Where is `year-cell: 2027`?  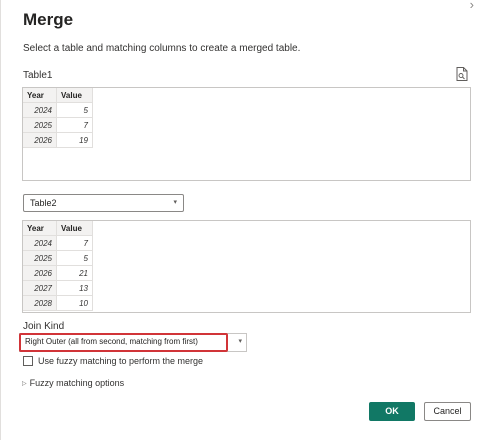
year-cell: 2027 is located at coordinates (40, 288).